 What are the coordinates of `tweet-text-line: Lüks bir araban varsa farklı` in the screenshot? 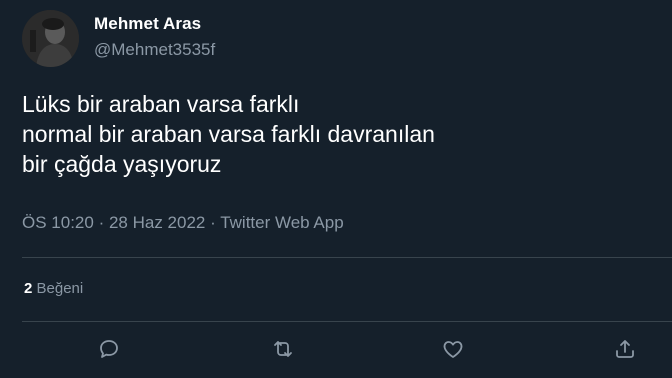 It's located at (161, 104).